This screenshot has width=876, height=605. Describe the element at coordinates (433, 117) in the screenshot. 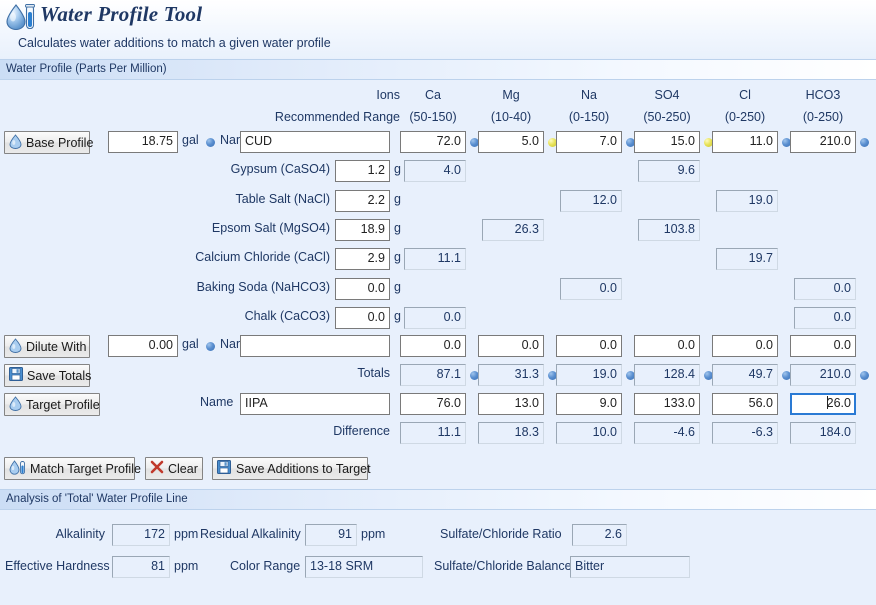

I see `ion-range-ca: (50-150)` at that location.